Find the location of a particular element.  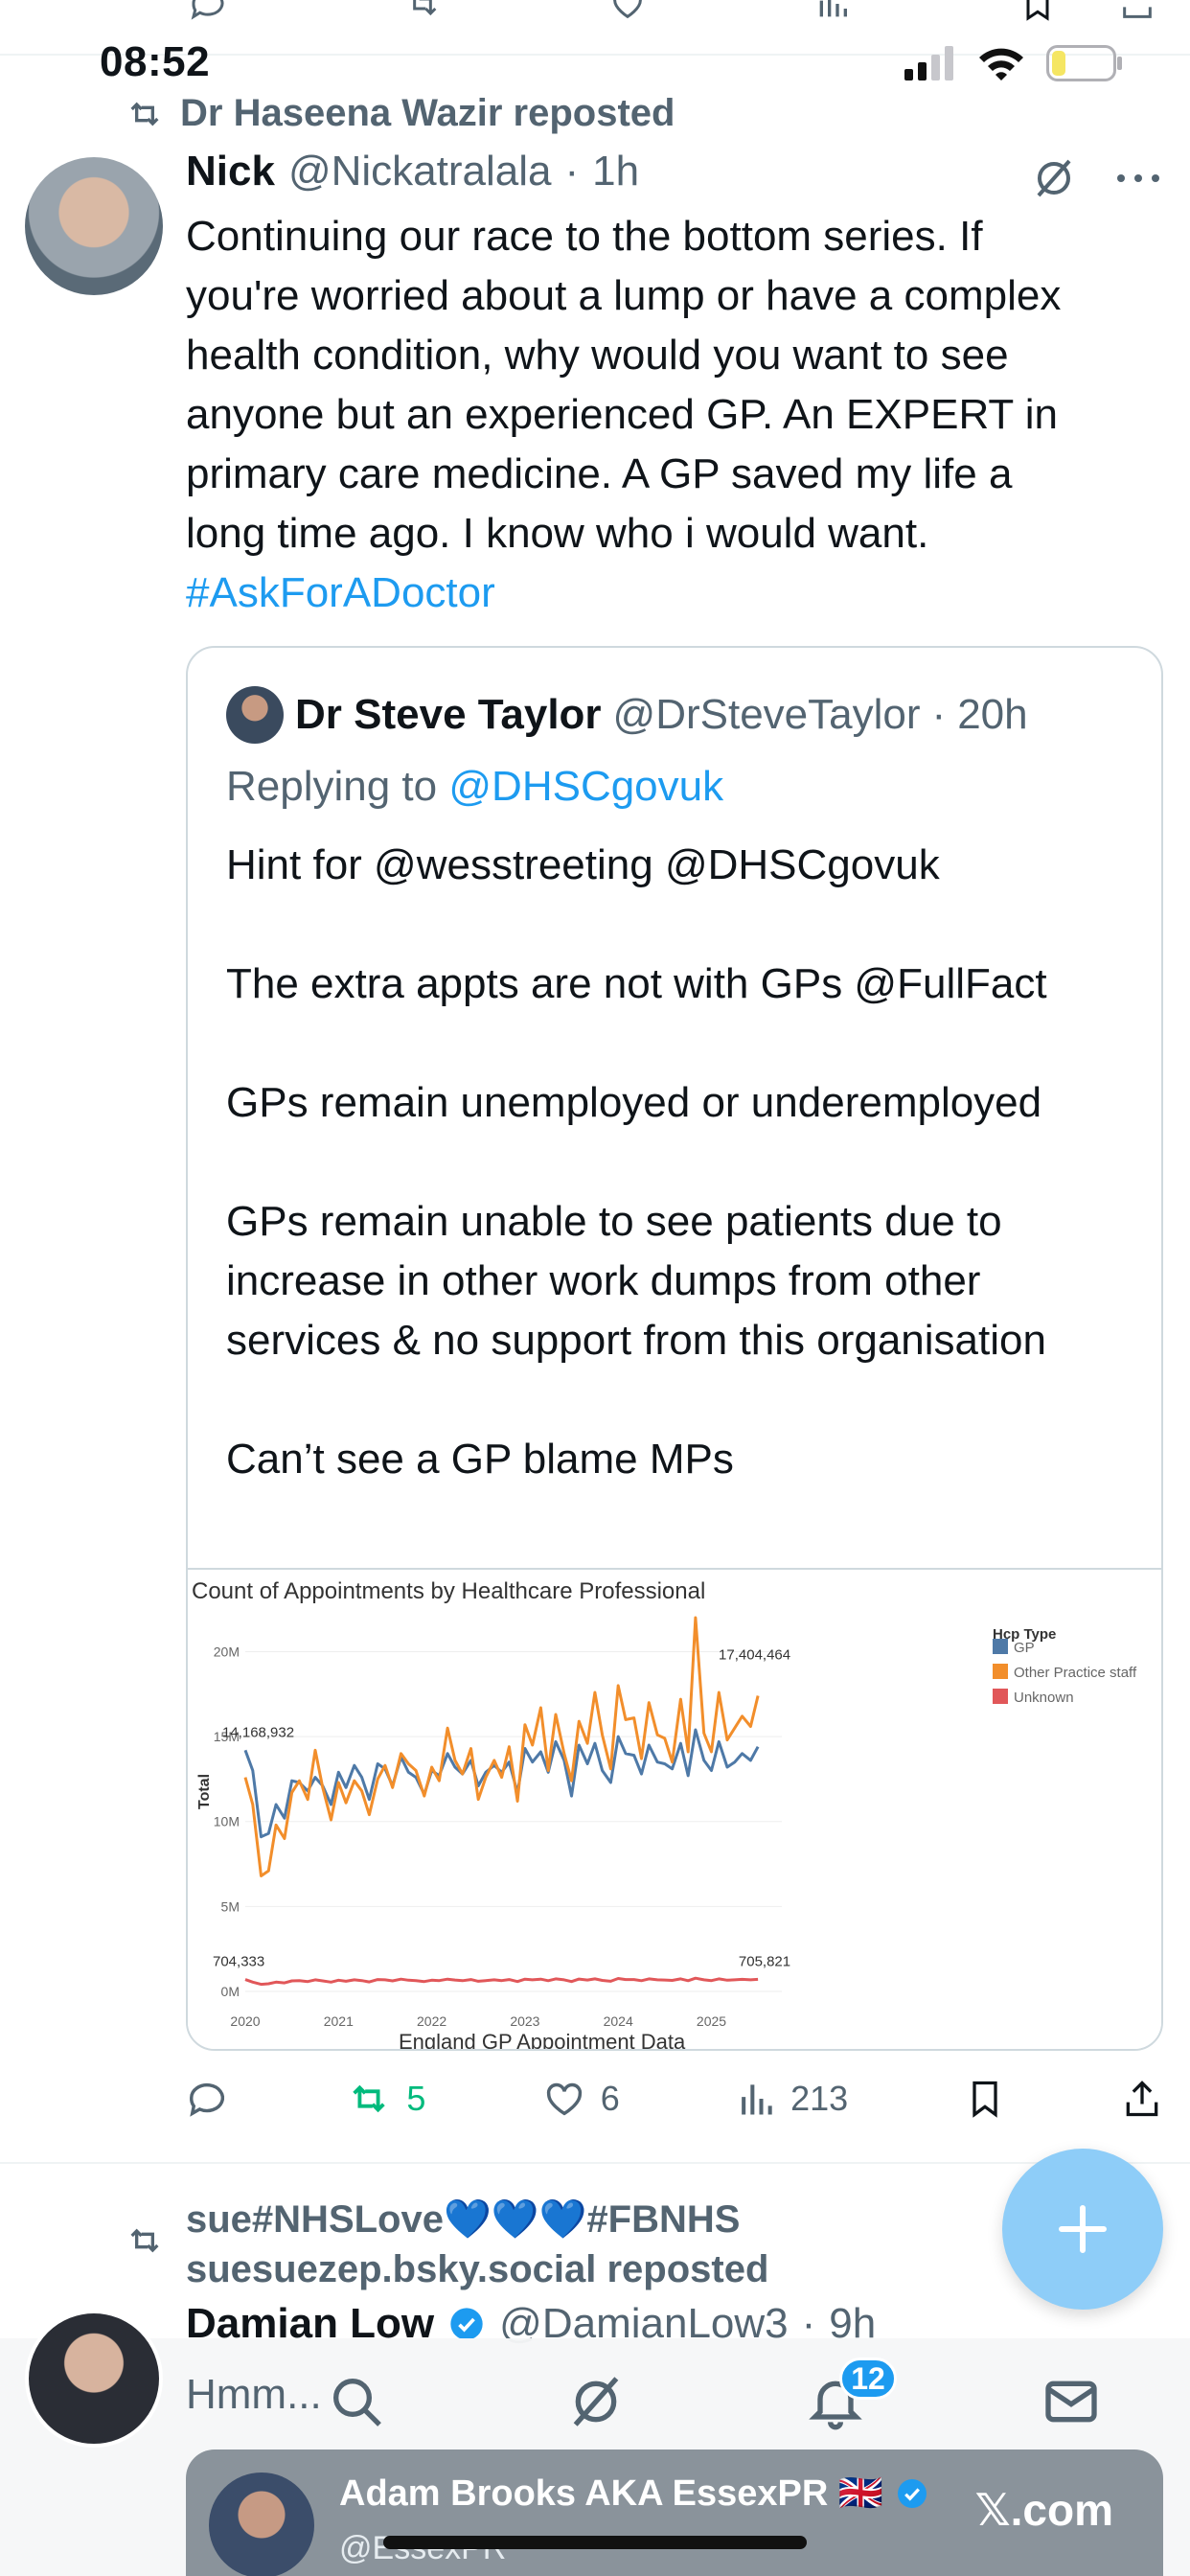

legend-label: Other Practice staff is located at coordinates (1075, 1673).